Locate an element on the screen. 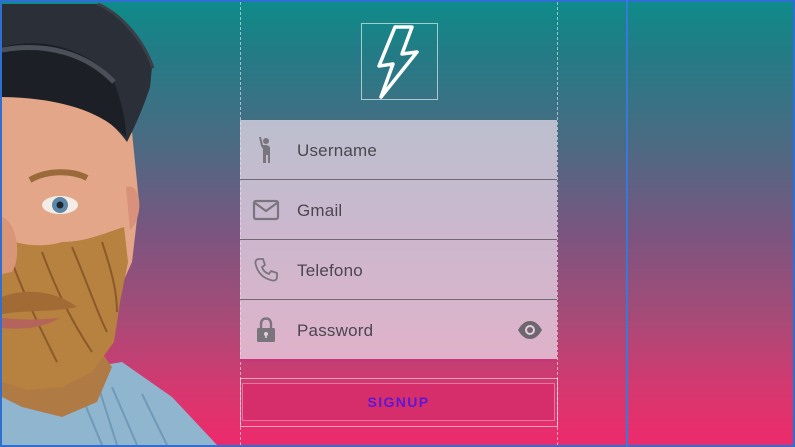  telefono-field: Telefono is located at coordinates (398, 270).